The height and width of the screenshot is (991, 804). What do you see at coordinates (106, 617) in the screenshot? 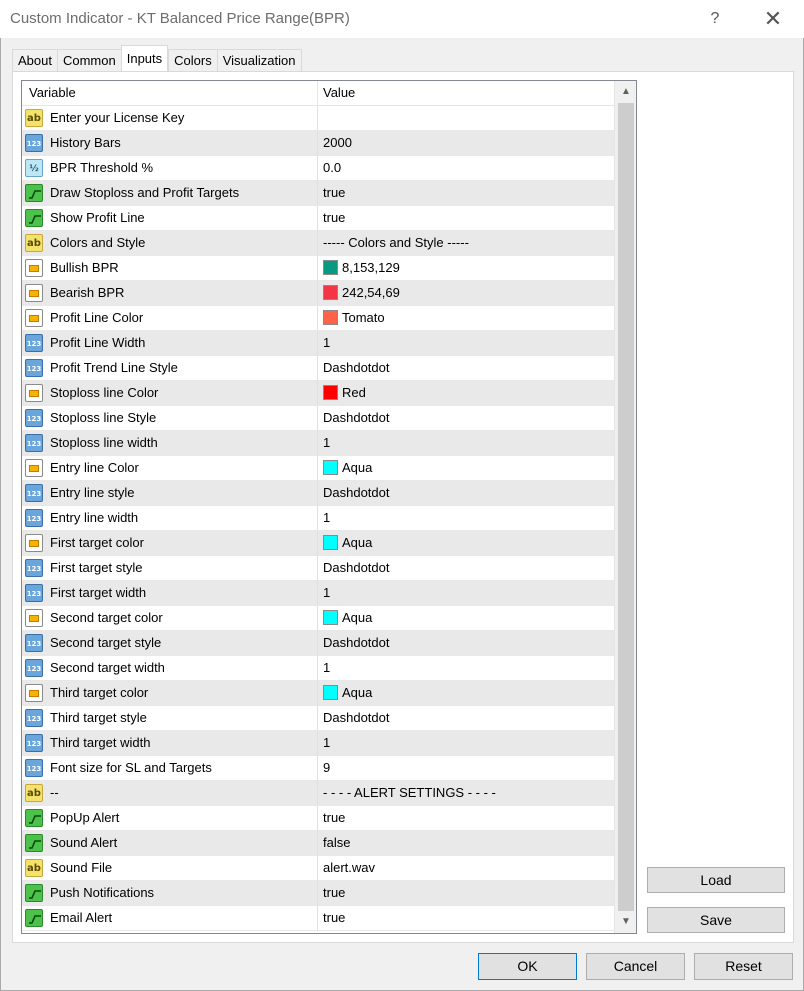
I see `variable-label: Second target color` at bounding box center [106, 617].